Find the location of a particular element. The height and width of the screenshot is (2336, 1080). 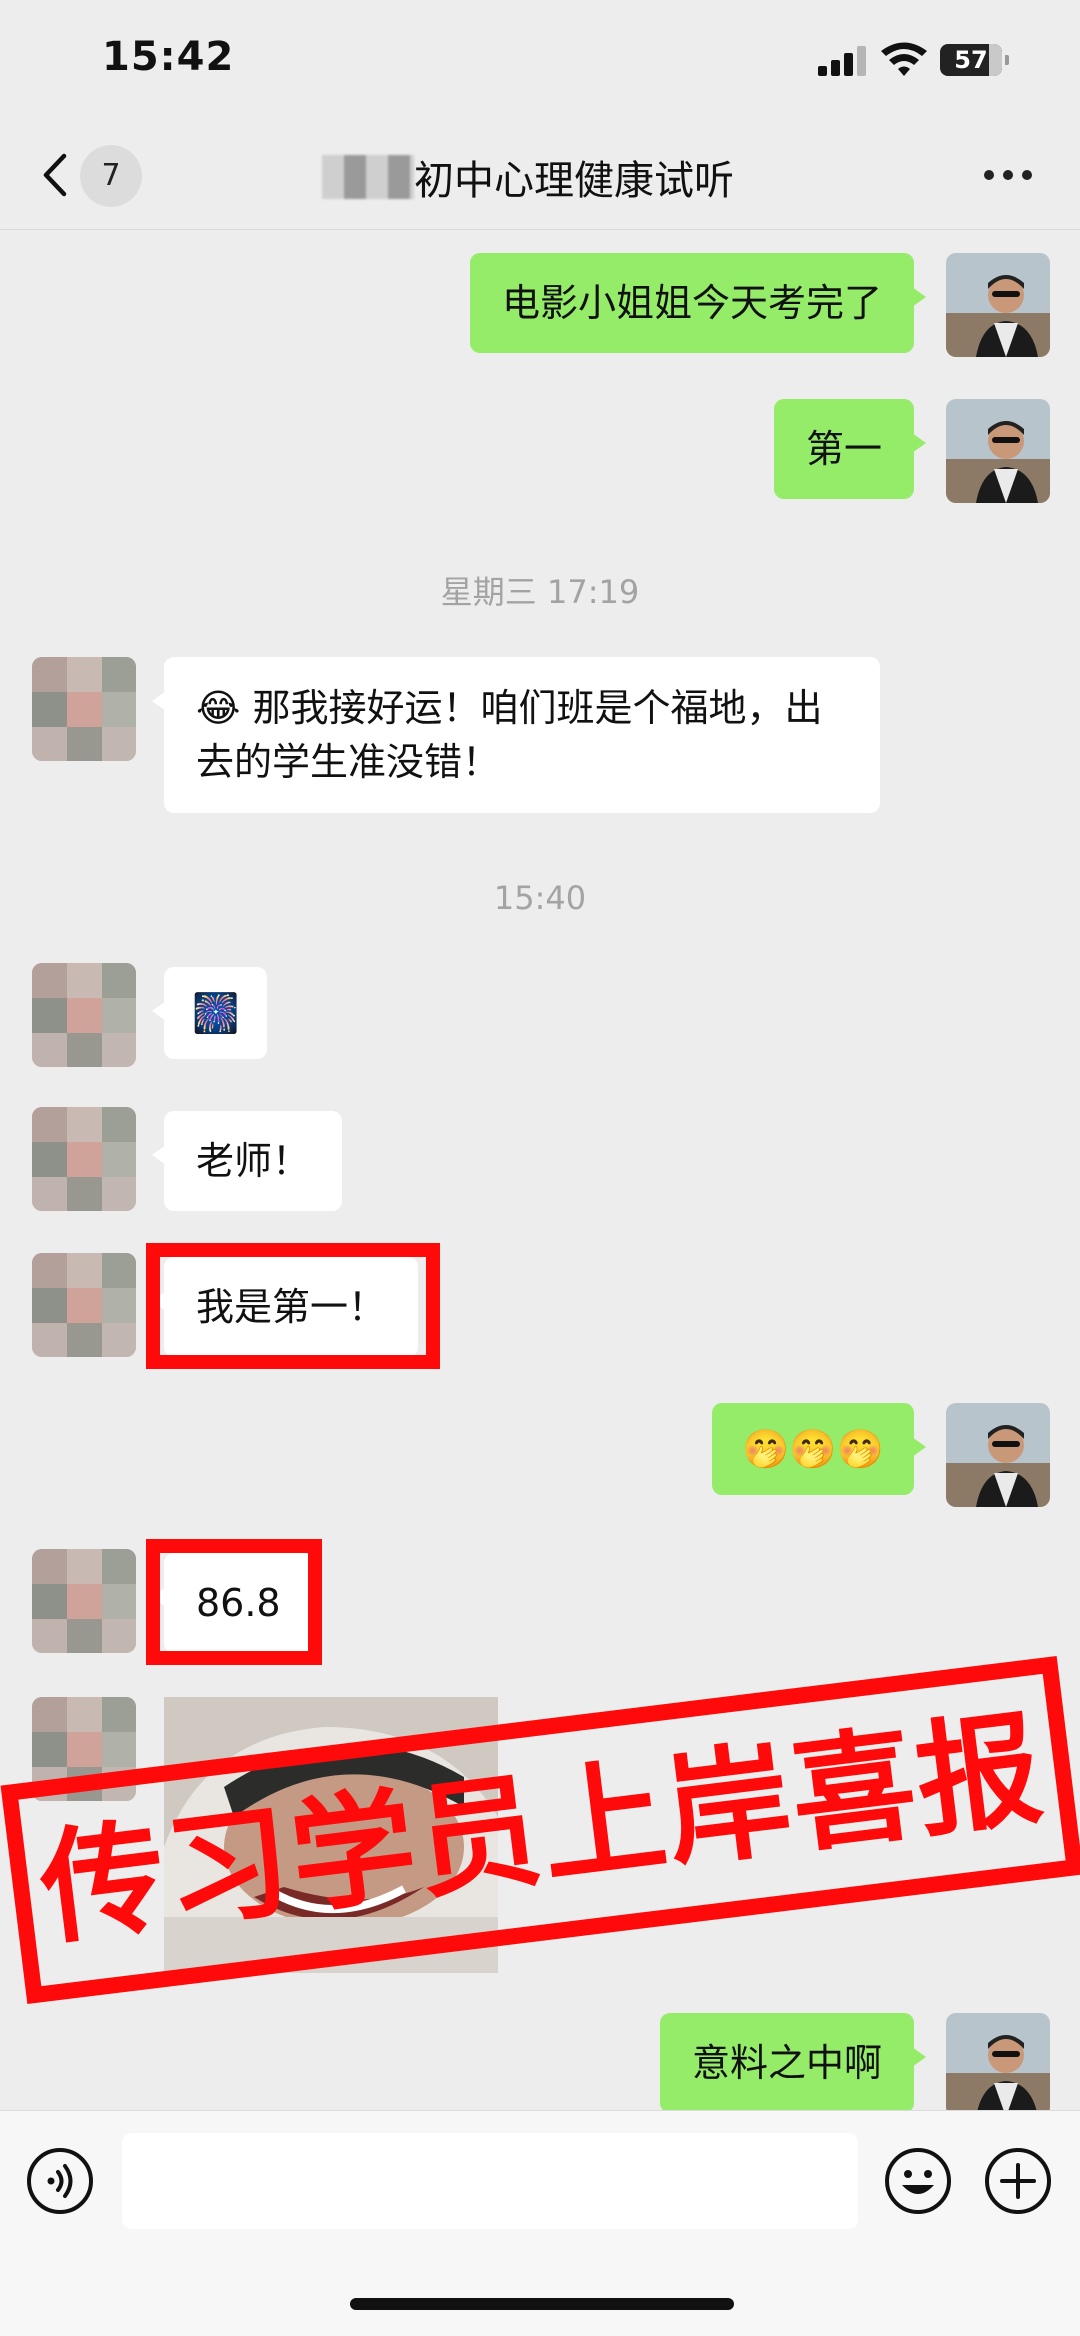

message-timestamp: 15:40 is located at coordinates (540, 898).